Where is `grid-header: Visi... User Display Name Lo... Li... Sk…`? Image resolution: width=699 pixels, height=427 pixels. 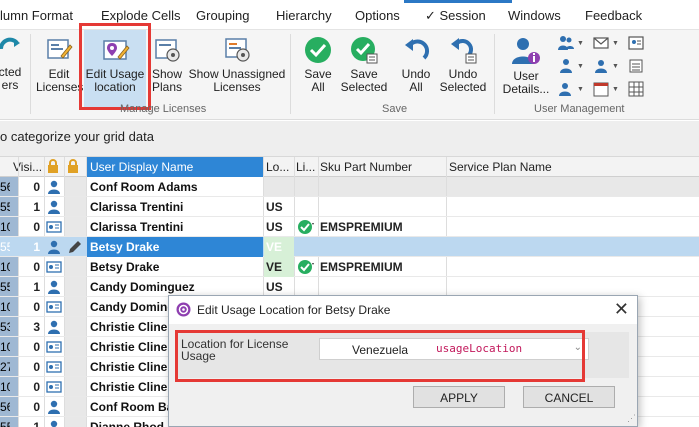
grid-header: Visi... User Display Name Lo... Li... Sk… is located at coordinates (349, 167).